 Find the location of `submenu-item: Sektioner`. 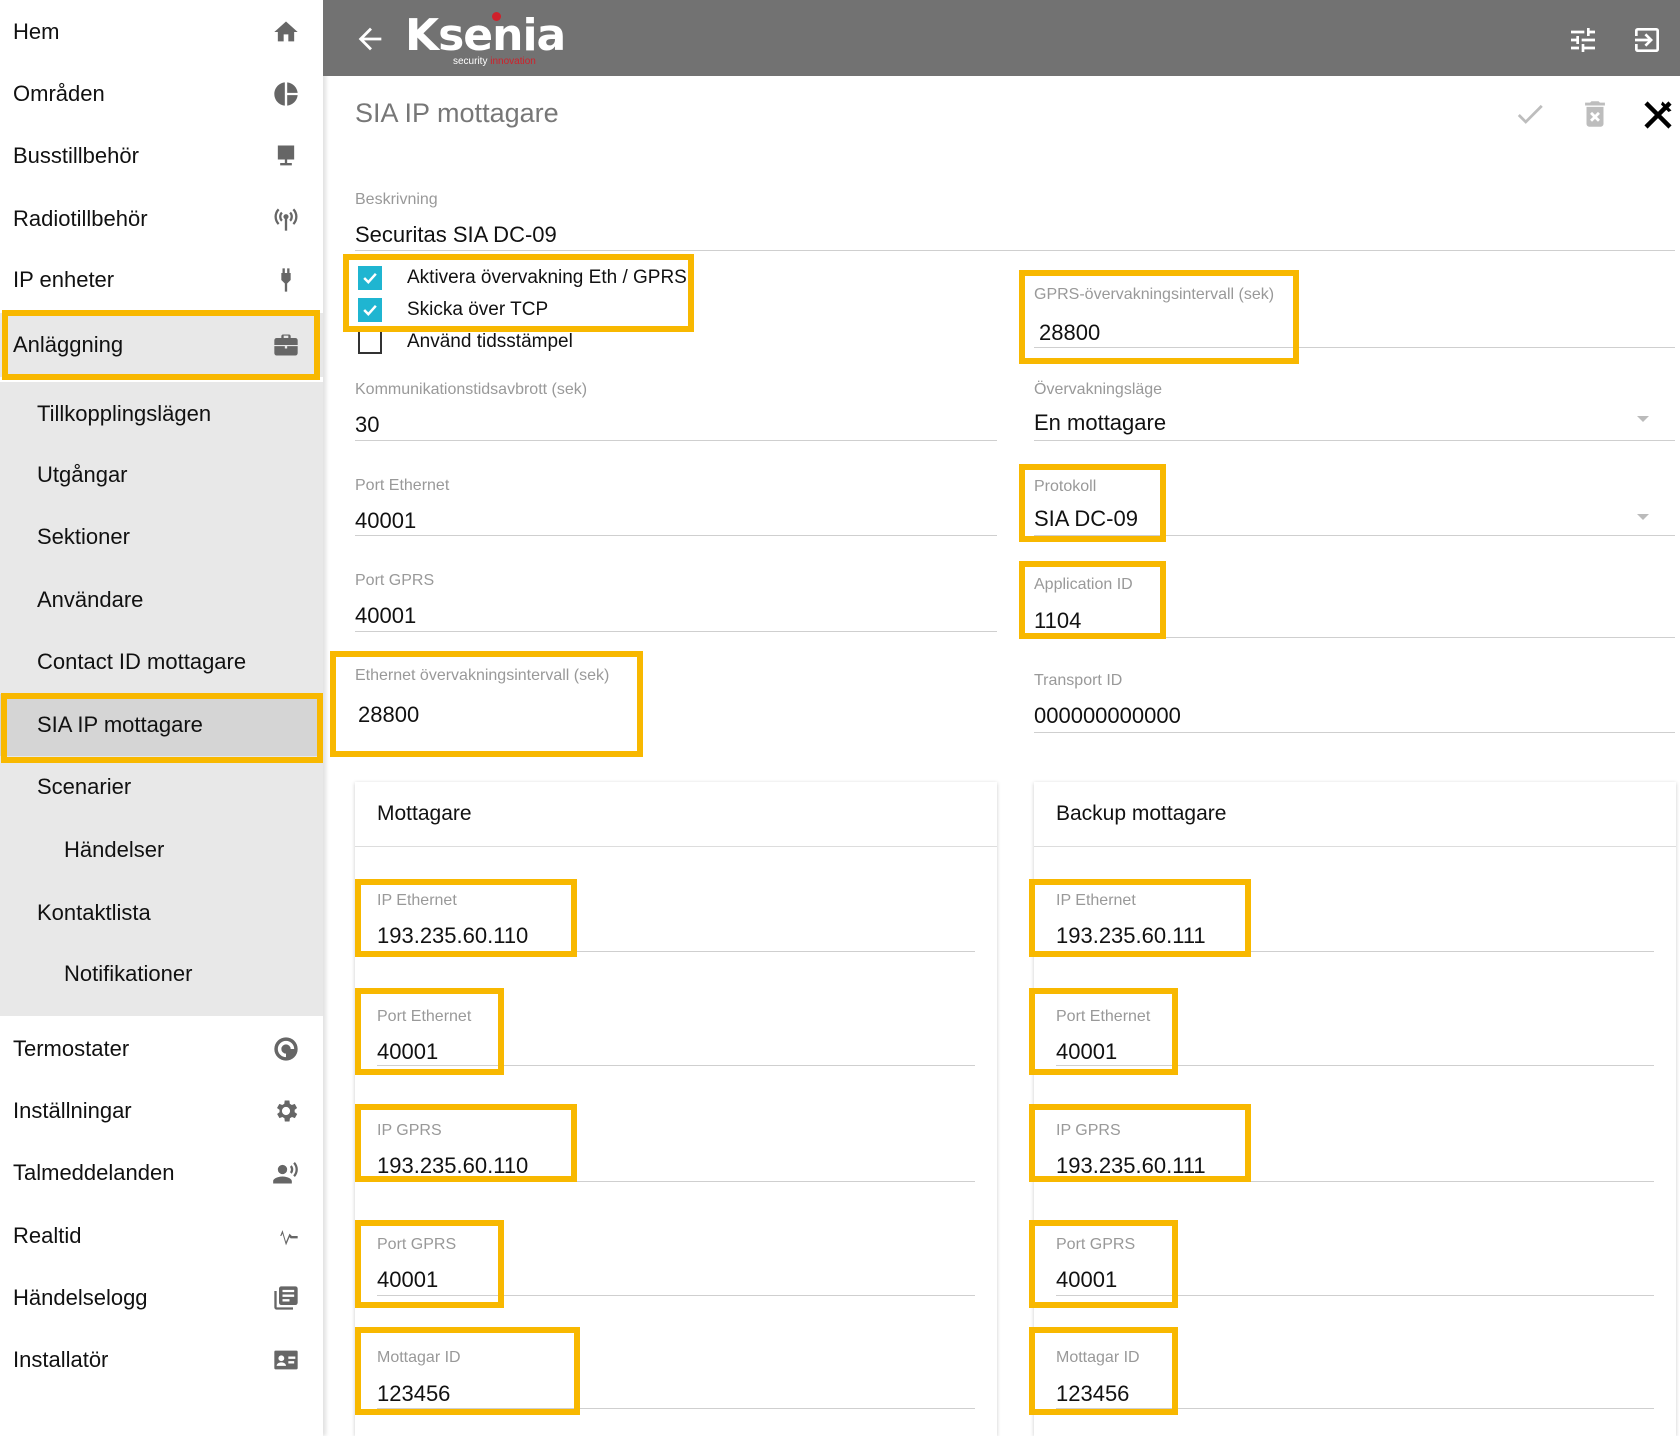

submenu-item: Sektioner is located at coordinates (161, 537).